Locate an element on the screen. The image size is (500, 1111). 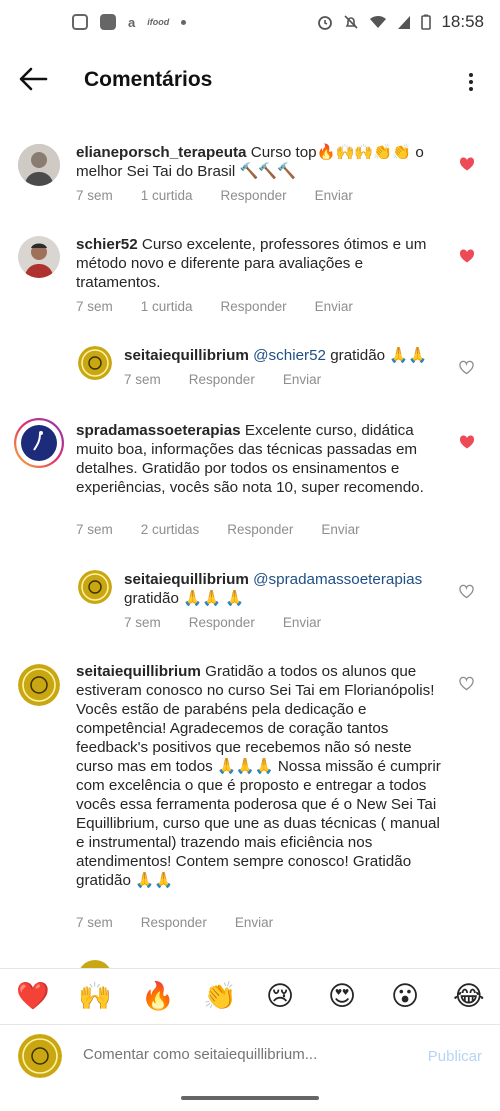
comment-text: gratidão 🙏🙏 🙏 is located at coordinates (184, 598).